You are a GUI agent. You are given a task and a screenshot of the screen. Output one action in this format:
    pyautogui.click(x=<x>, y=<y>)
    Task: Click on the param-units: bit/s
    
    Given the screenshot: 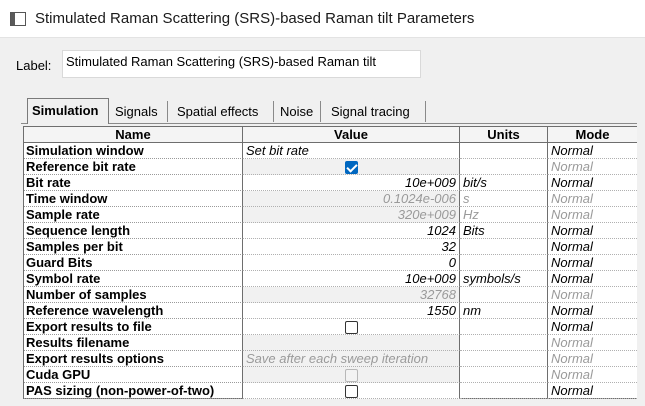 What is the action you would take?
    pyautogui.click(x=504, y=183)
    